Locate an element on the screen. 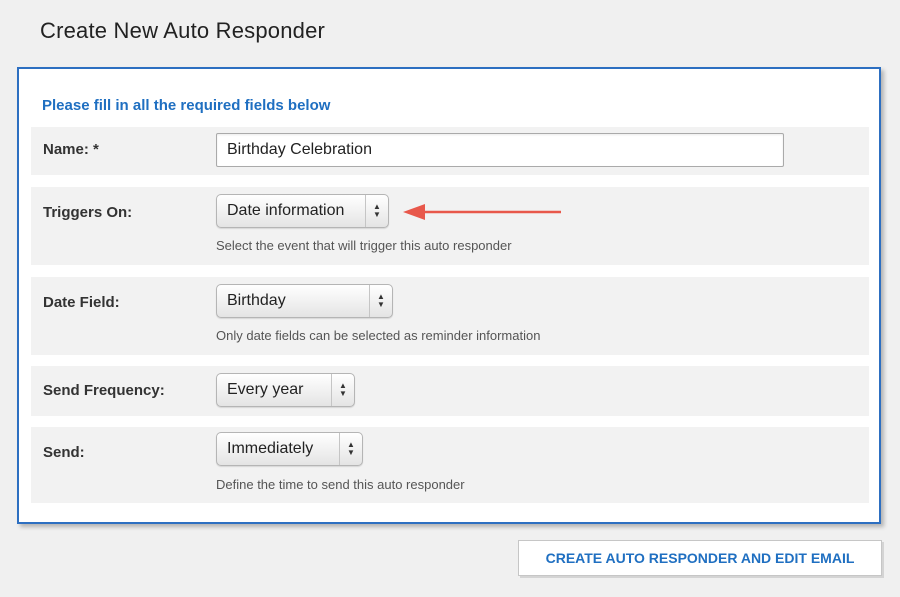 The width and height of the screenshot is (900, 597). send-frequency-select: Every year ▲ ▼ is located at coordinates (285, 390).